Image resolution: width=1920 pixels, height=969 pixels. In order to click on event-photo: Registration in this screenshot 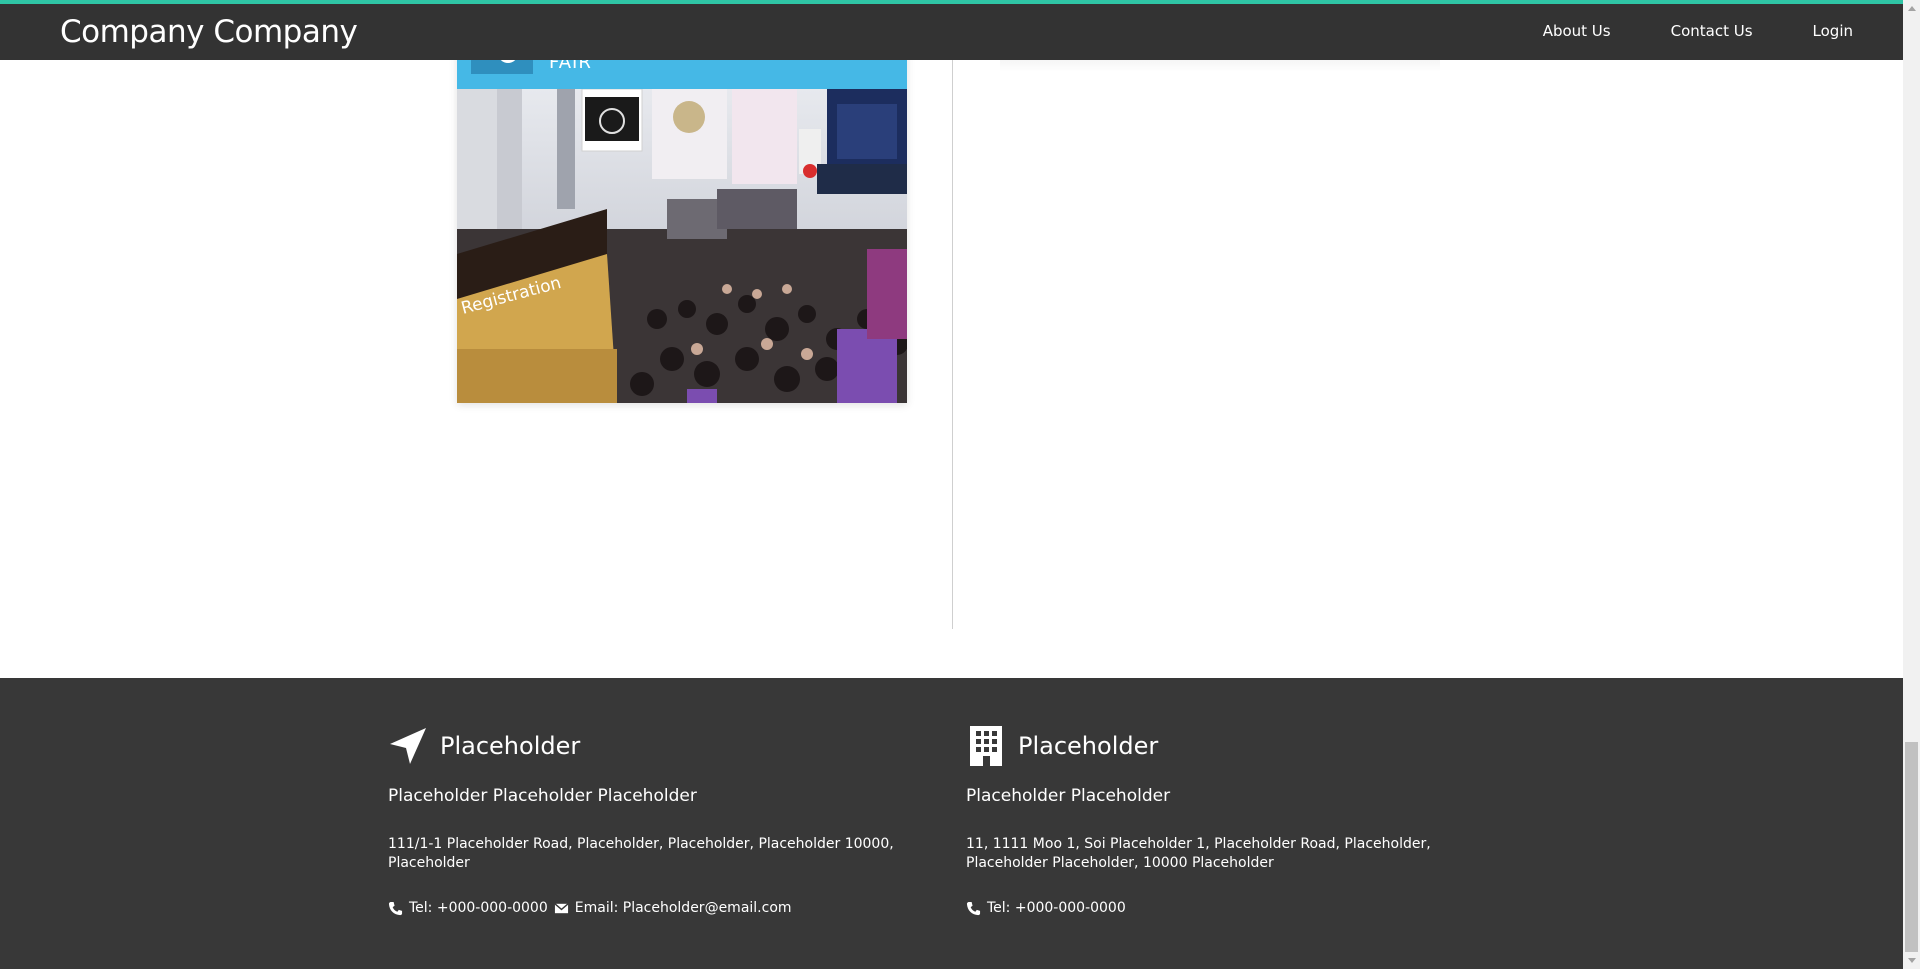, I will do `click(682, 246)`.